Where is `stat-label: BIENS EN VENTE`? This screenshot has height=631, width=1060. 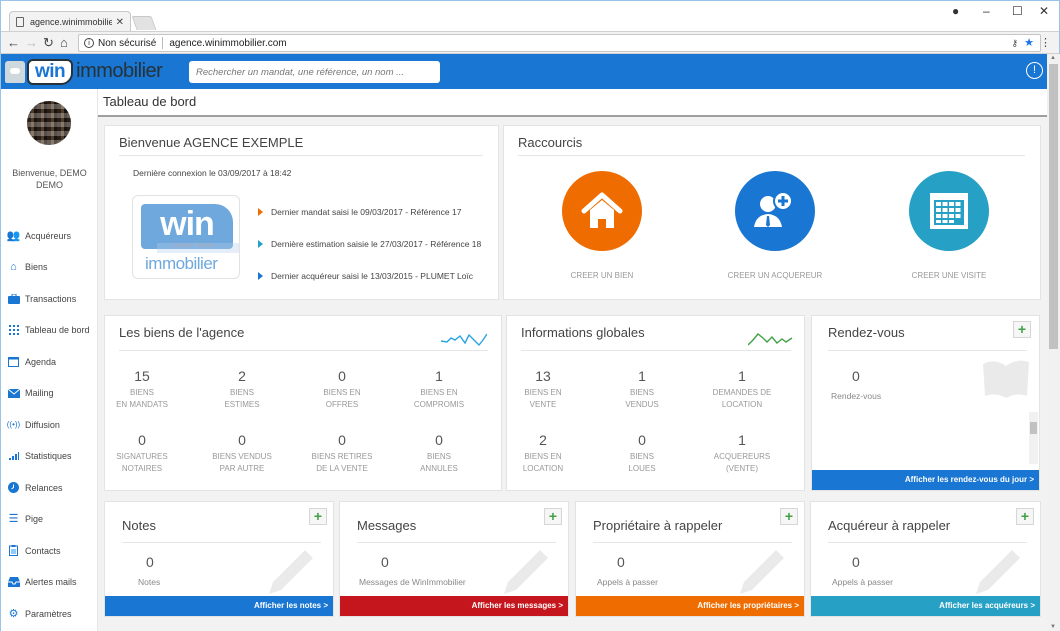 stat-label: BIENS EN VENTE is located at coordinates (543, 398).